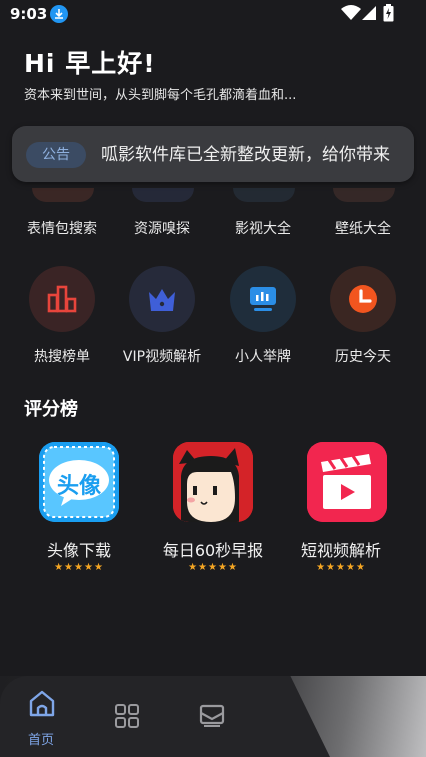 The height and width of the screenshot is (757, 426). I want to click on crown-icon, so click(162, 300).